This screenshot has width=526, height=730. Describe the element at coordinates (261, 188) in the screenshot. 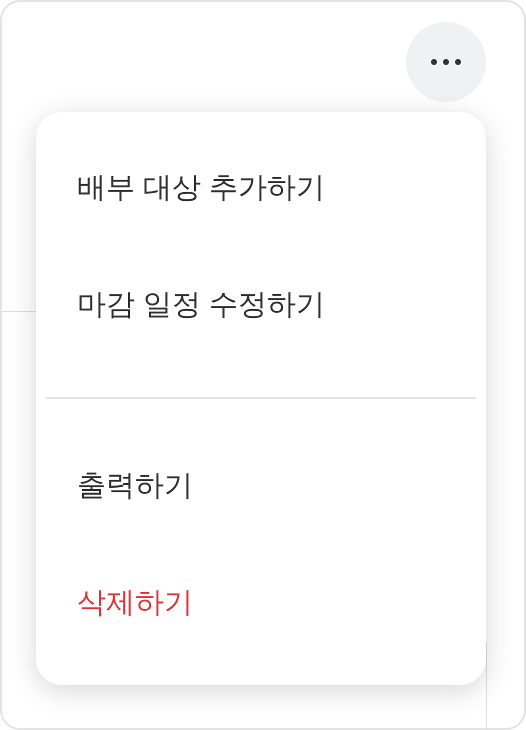

I see `menu-item: 배부 대상 추가하기` at that location.